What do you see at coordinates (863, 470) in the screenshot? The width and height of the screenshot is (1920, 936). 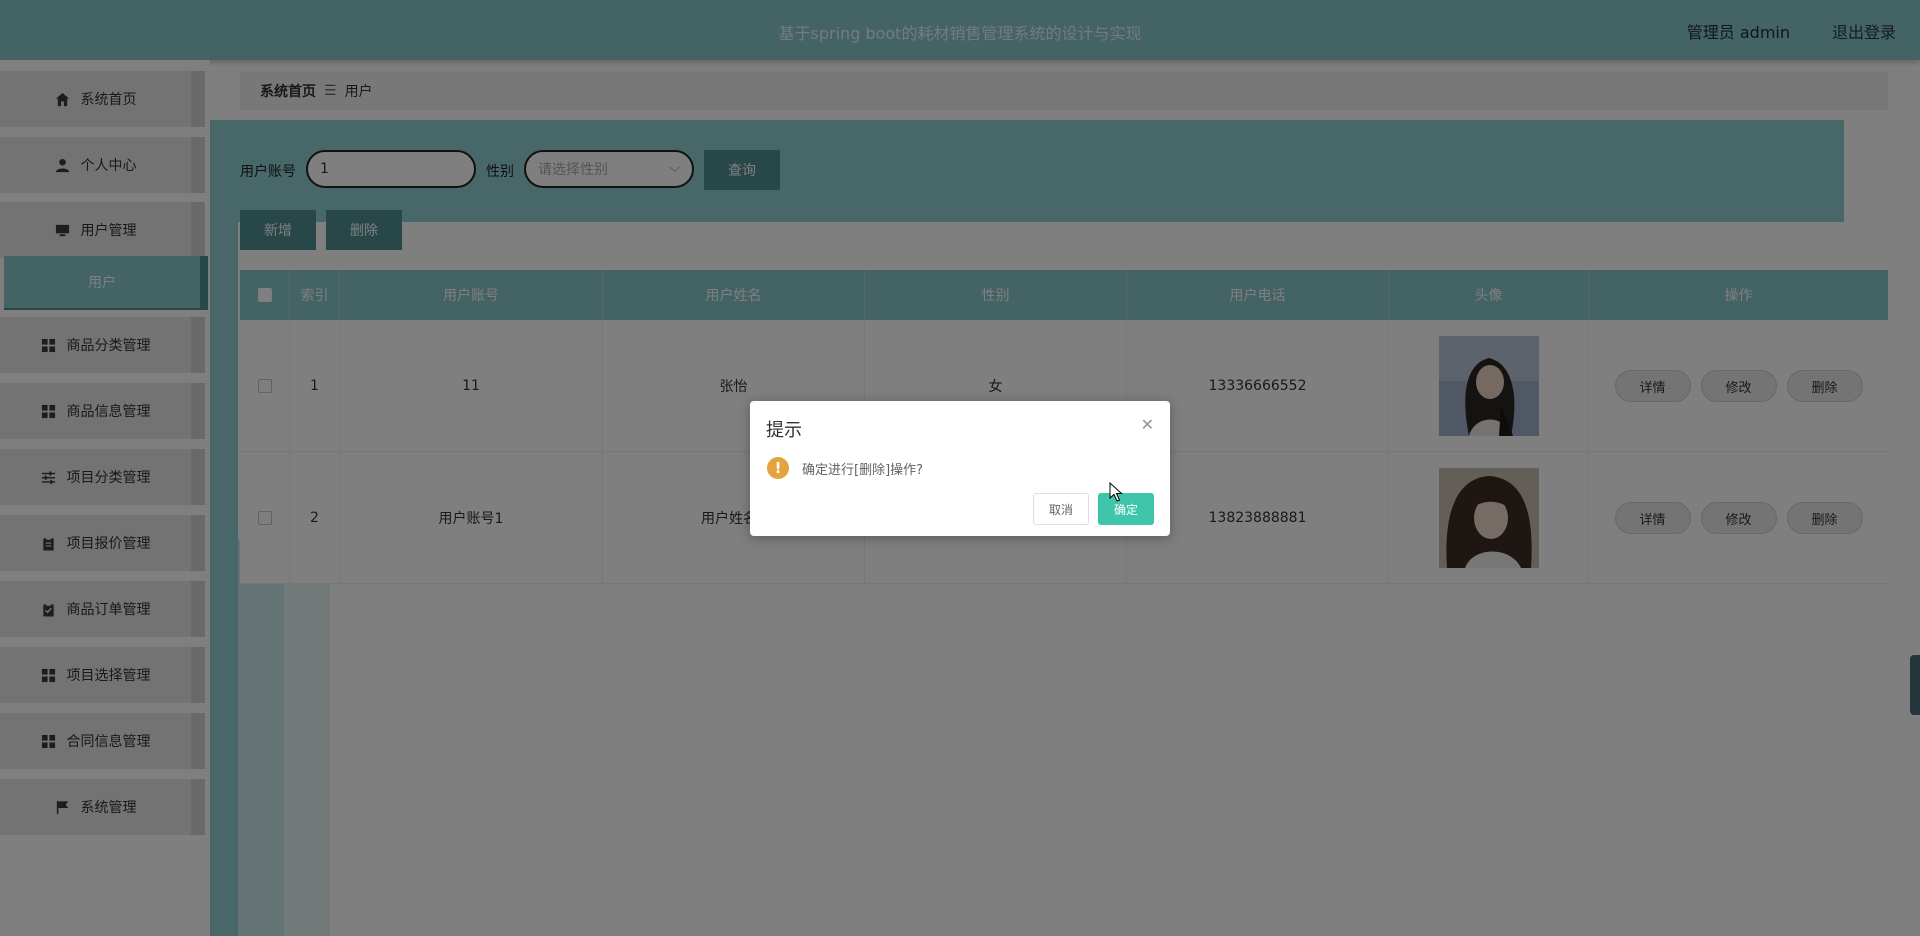 I see `dialog-message: 确定进行[删除]操作?` at bounding box center [863, 470].